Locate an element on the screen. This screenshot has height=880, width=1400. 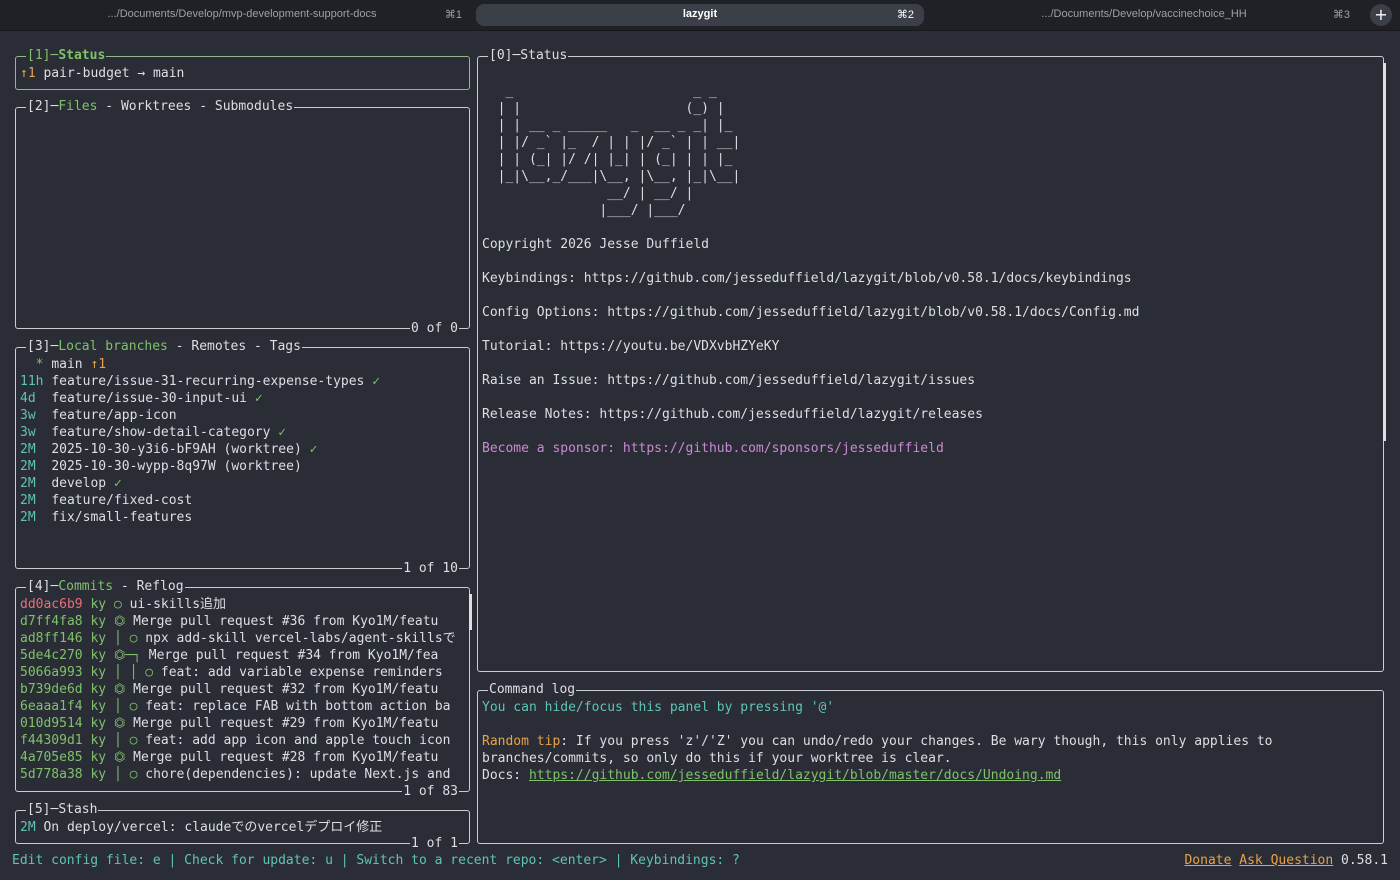
panel-title: [4]─Commits - Reflog is located at coordinates (105, 587).